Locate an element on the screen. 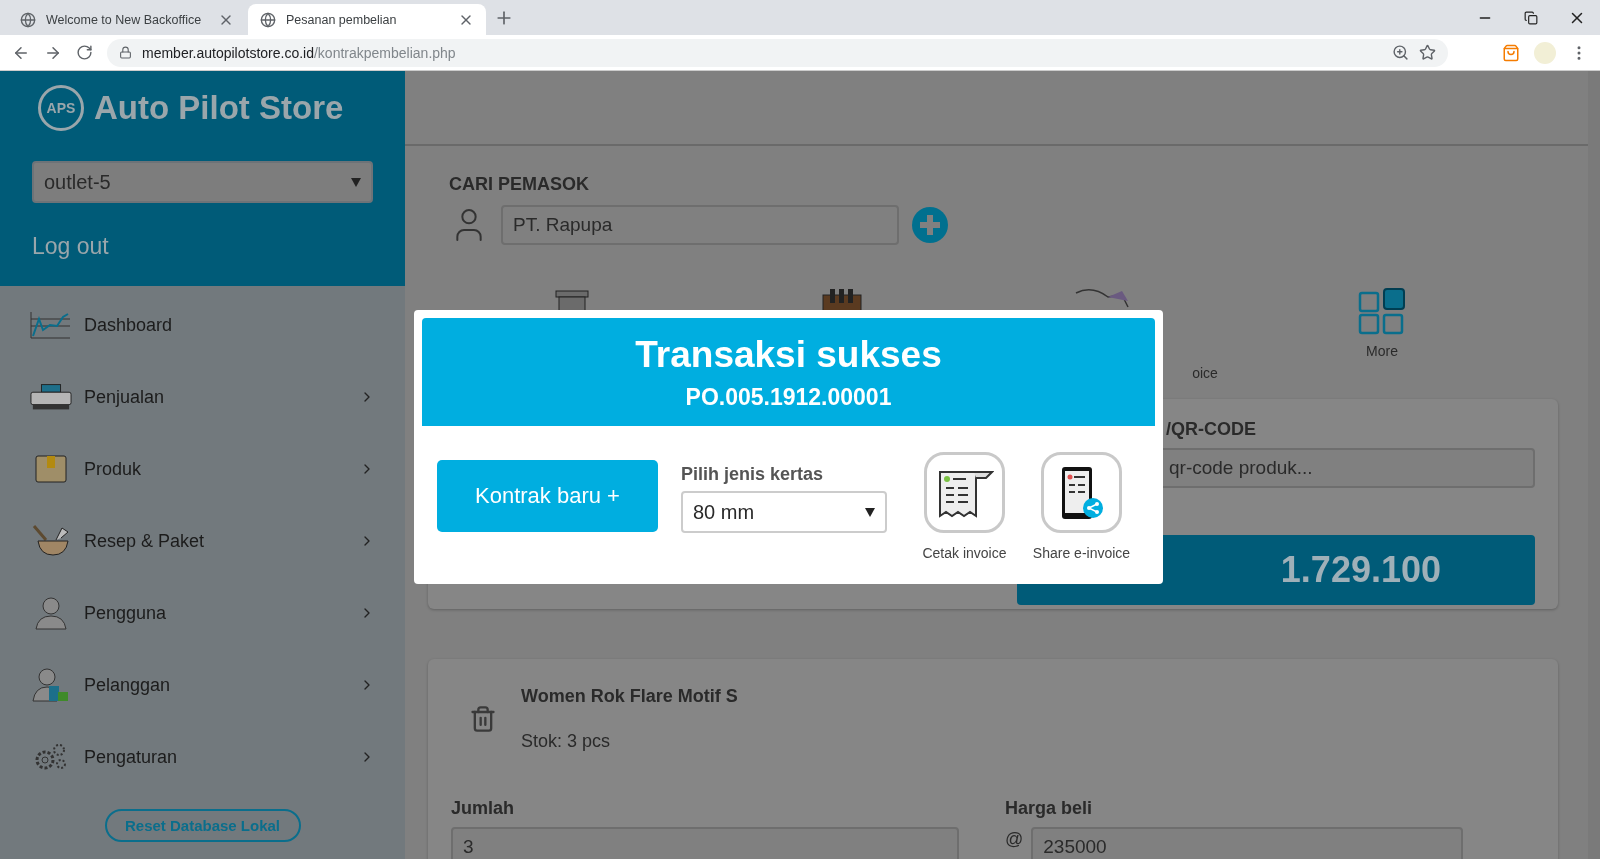 Image resolution: width=1600 pixels, height=859 pixels. feature-label: oice is located at coordinates (1205, 373).